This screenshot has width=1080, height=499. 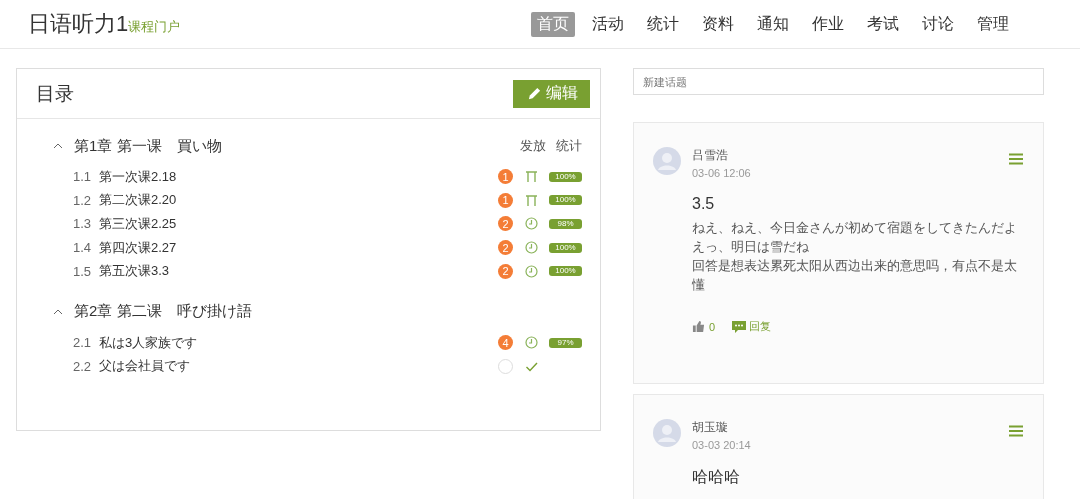 I want to click on section-title: 私は3人家族です, so click(x=298, y=342).